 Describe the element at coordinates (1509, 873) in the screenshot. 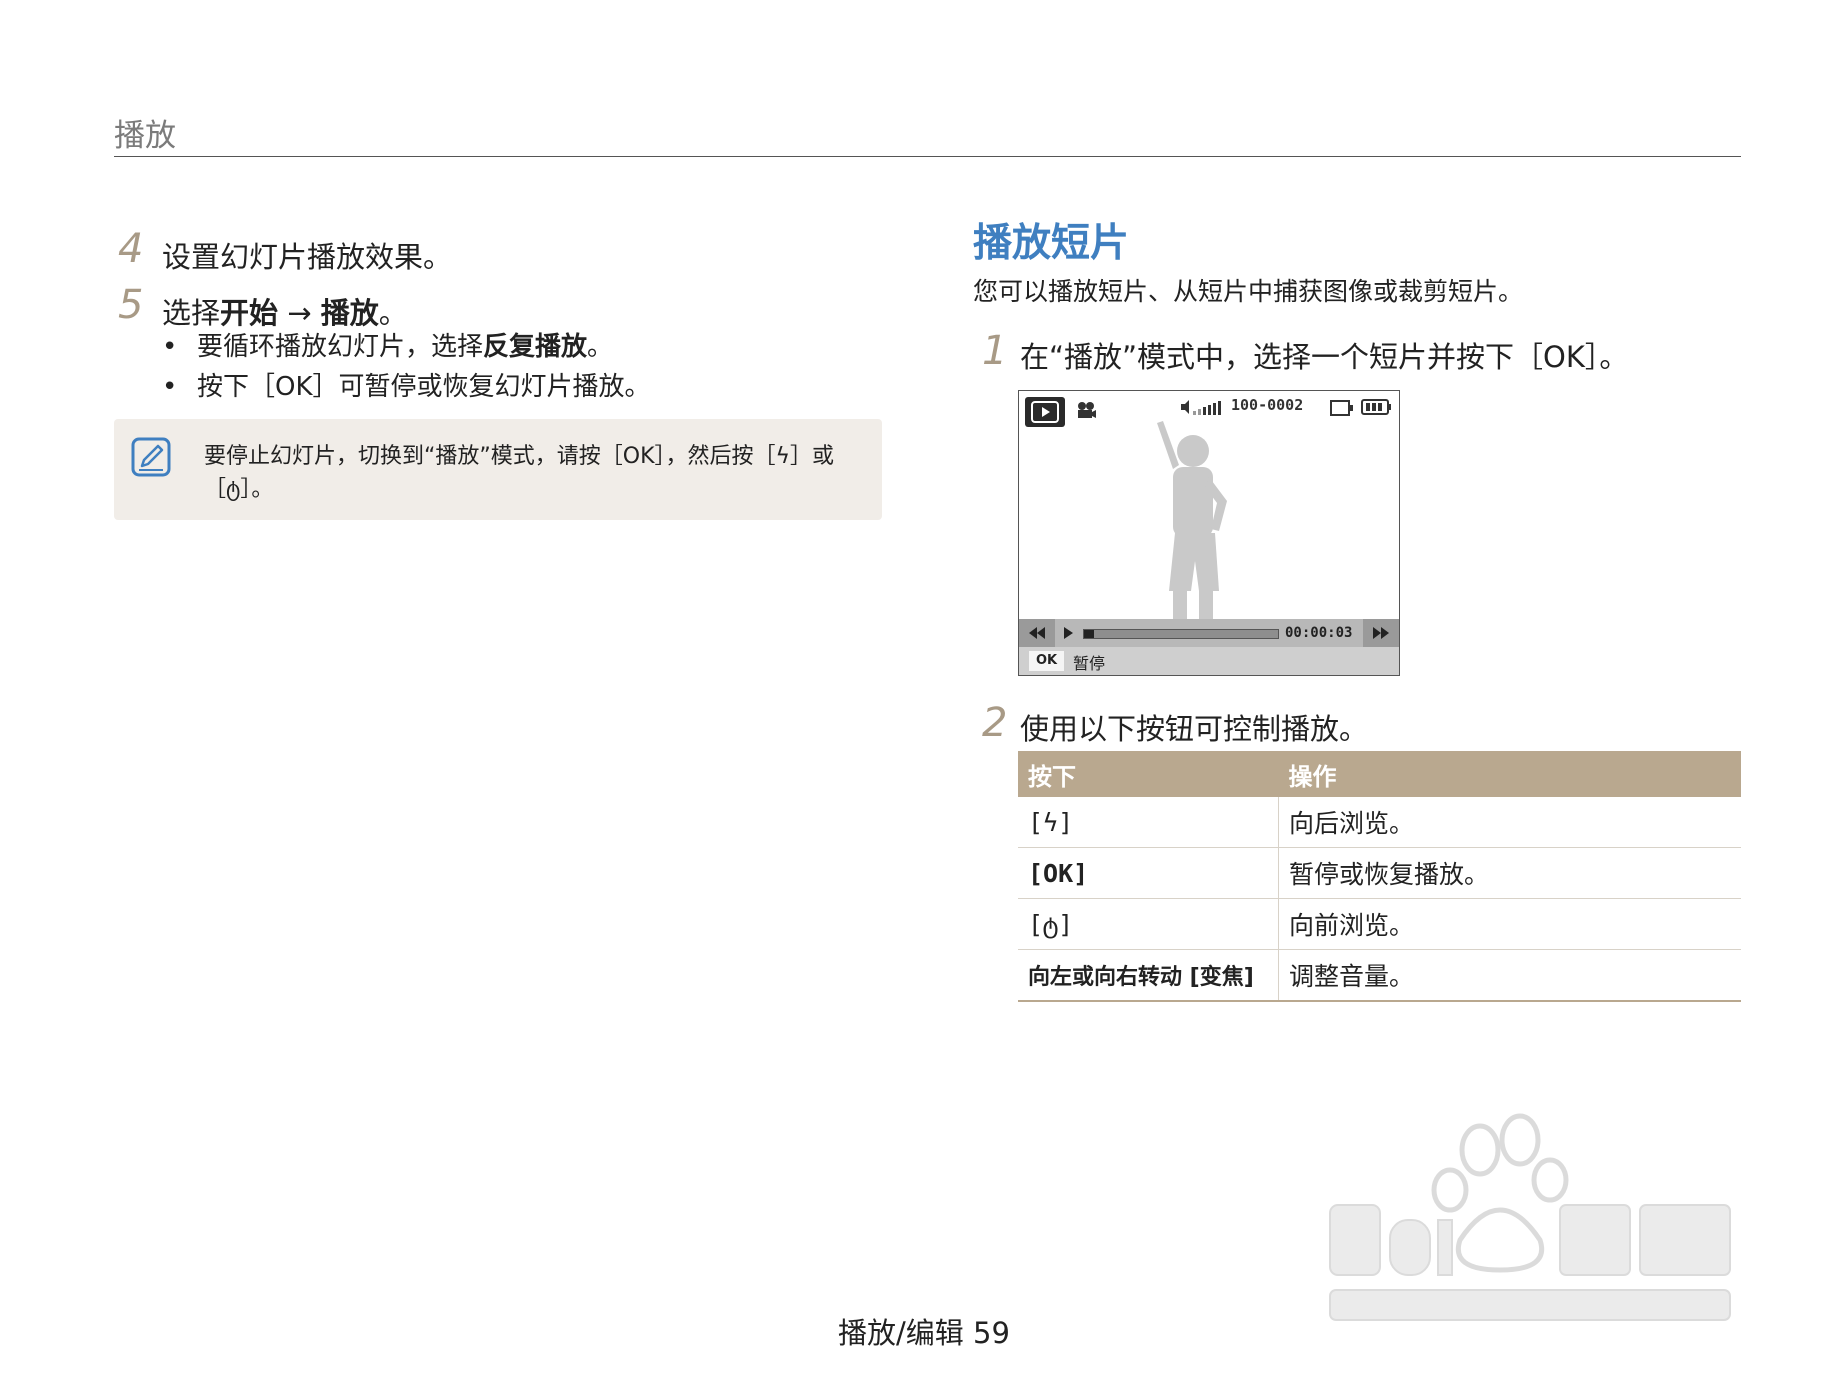

I see `table-cell-action: 暂停或恢复播放。` at that location.